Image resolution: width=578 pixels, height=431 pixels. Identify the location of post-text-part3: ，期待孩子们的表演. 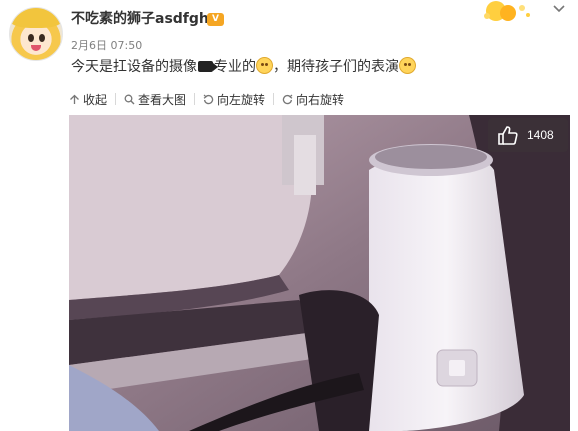
(336, 67).